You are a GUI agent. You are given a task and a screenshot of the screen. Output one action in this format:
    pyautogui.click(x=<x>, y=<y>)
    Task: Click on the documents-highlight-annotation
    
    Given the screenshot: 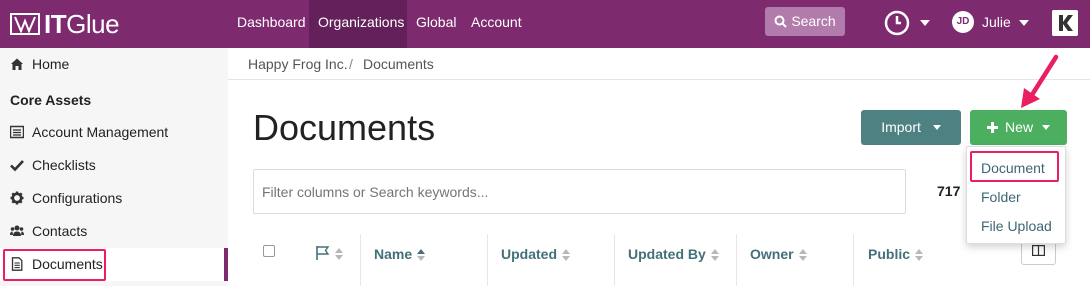 What is the action you would take?
    pyautogui.click(x=54, y=265)
    